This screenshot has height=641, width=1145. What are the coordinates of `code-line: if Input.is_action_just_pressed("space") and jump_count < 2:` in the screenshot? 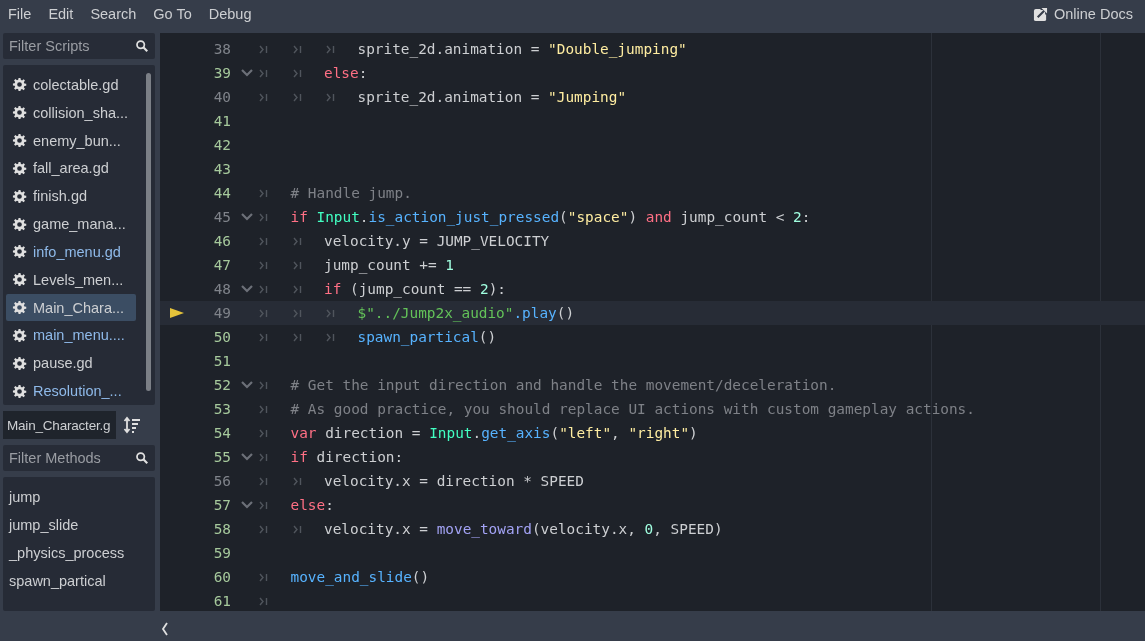 It's located at (550, 217).